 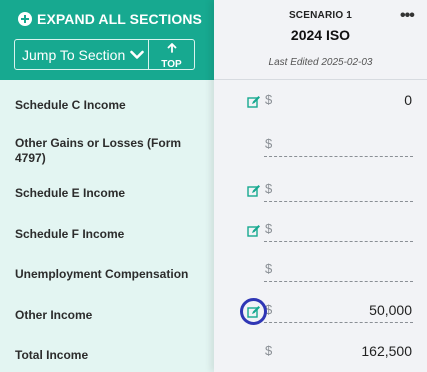 I want to click on jump-to-section-control: Jump To Section TOP, so click(x=104, y=54).